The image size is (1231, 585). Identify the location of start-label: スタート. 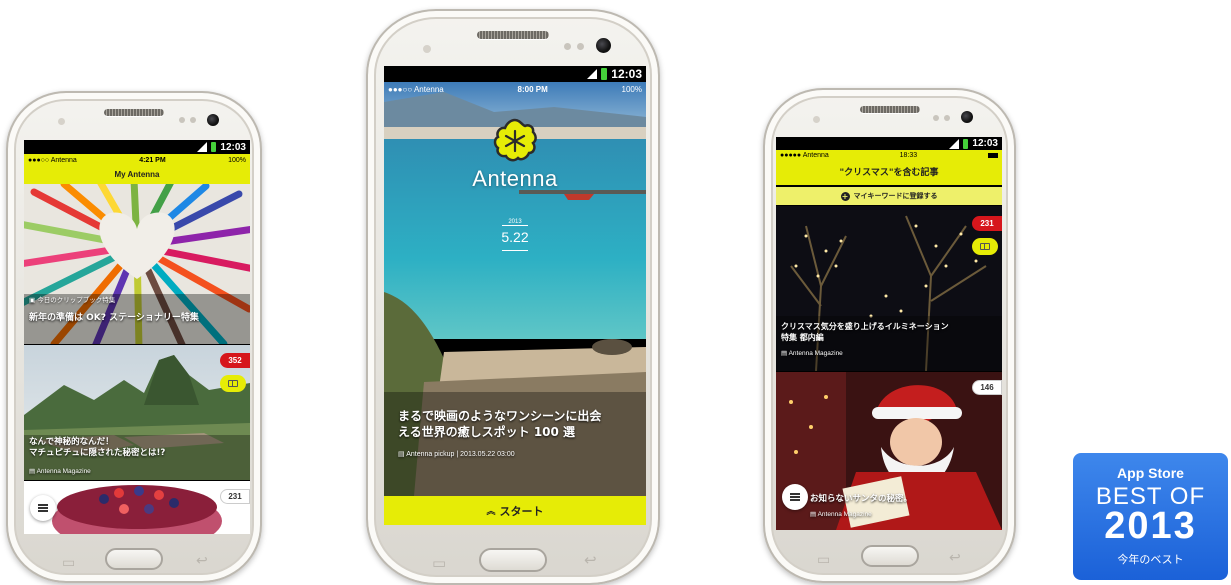
(521, 511).